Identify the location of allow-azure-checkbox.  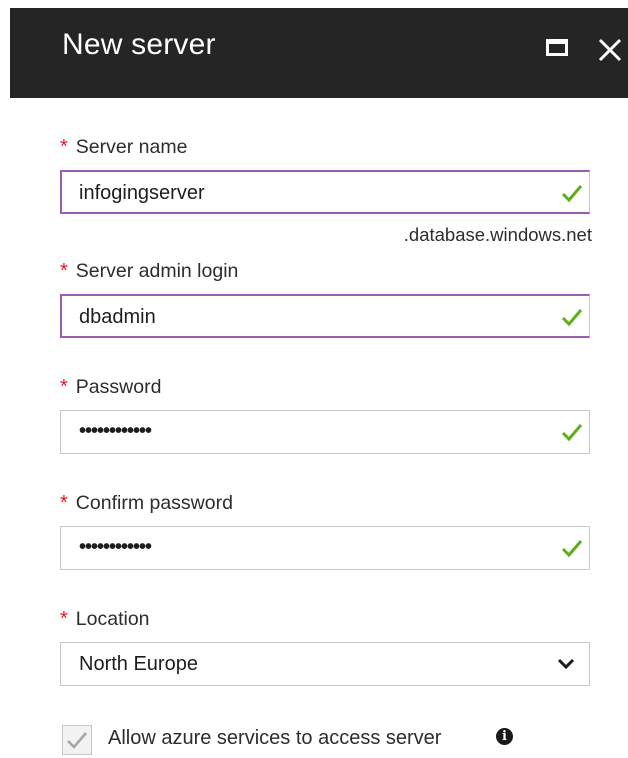
(77, 740).